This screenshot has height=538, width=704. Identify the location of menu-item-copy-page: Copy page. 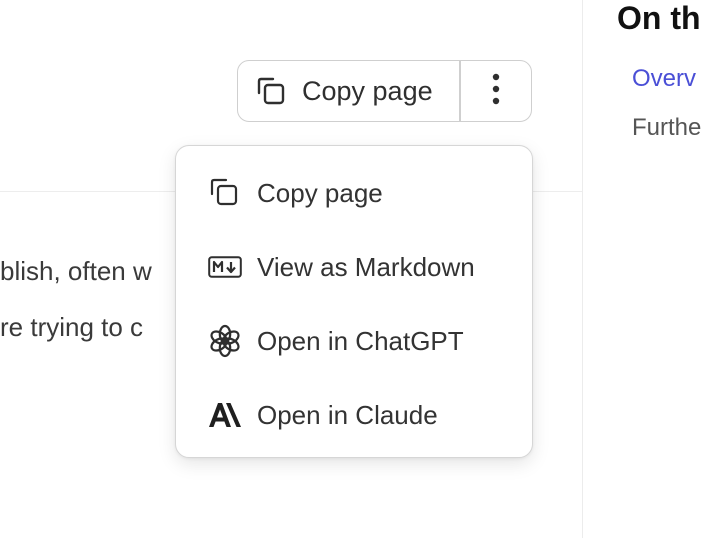
(354, 193).